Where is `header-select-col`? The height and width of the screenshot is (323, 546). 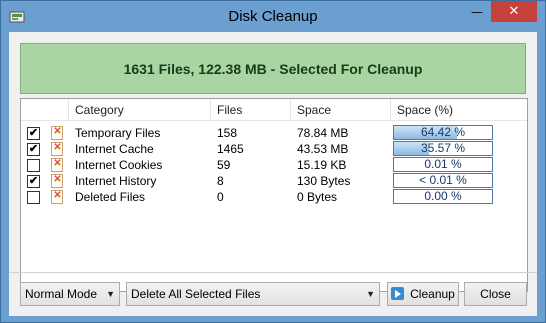 header-select-col is located at coordinates (45, 110).